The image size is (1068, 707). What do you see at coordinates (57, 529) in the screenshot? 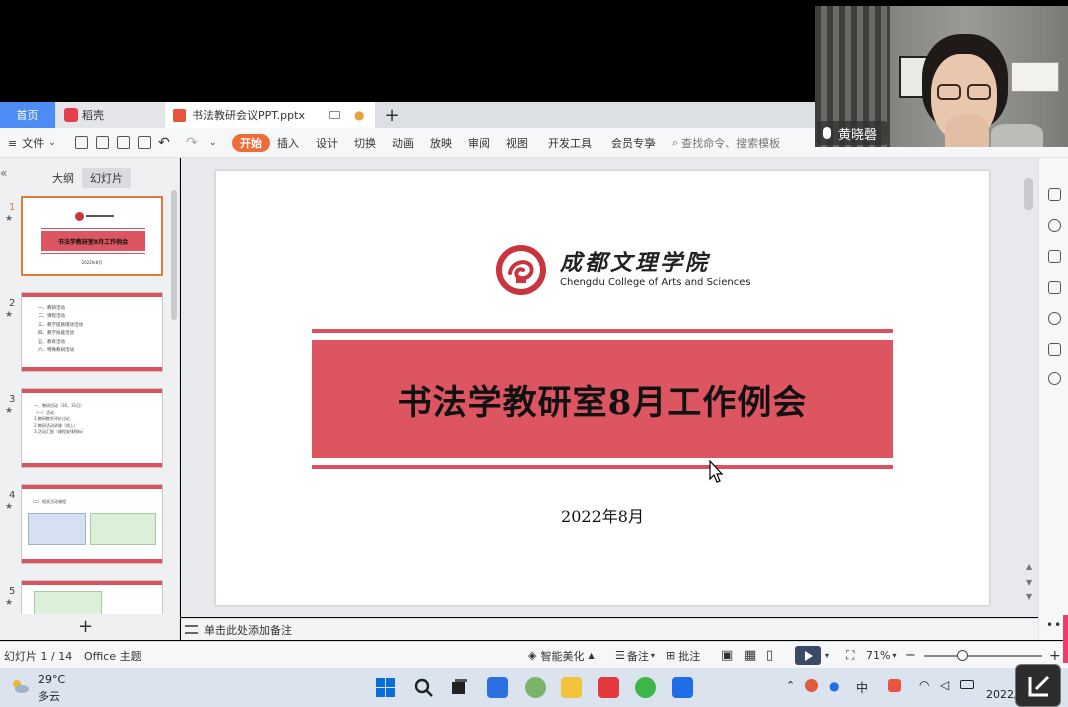
I see `thumb-table-blue` at bounding box center [57, 529].